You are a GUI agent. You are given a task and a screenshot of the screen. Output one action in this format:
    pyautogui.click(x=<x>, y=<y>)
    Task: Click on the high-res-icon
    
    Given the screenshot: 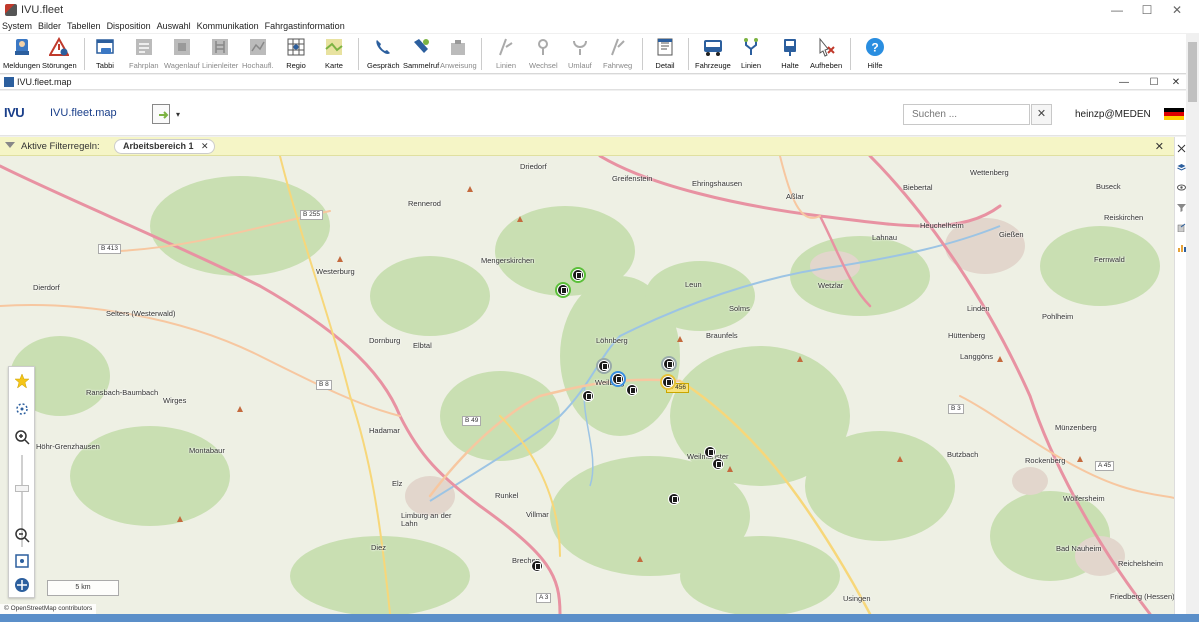 What is the action you would take?
    pyautogui.click(x=258, y=47)
    